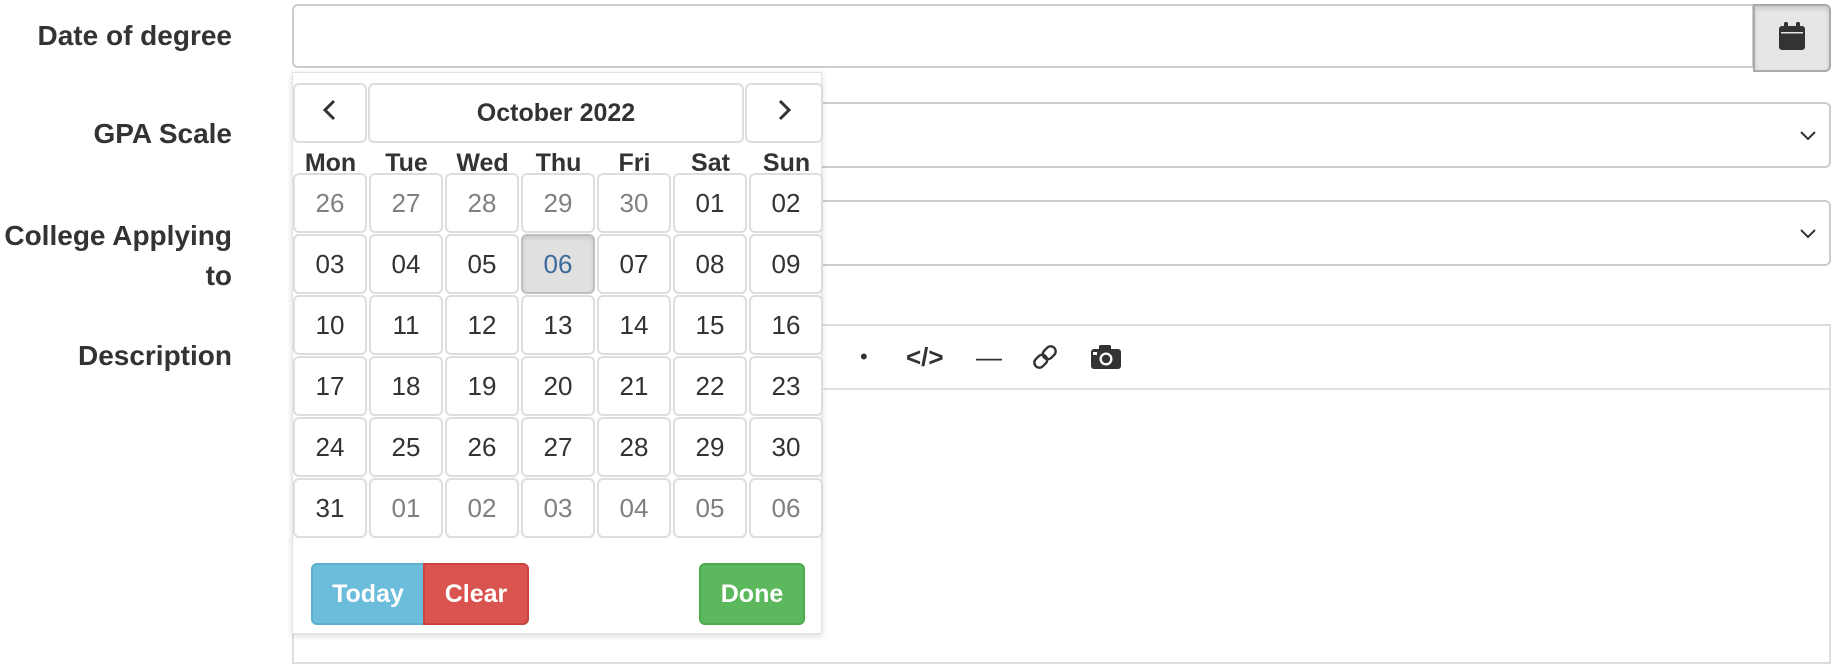 This screenshot has height=664, width=1848. Describe the element at coordinates (406, 447) in the screenshot. I see `day-cell: 25` at that location.